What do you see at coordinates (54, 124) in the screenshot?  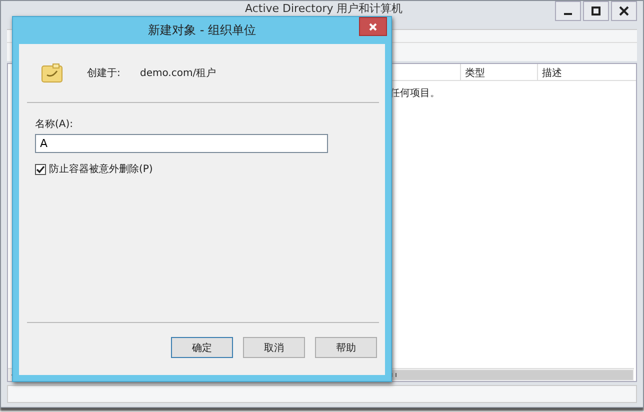 I see `name-label: 名称(A):` at bounding box center [54, 124].